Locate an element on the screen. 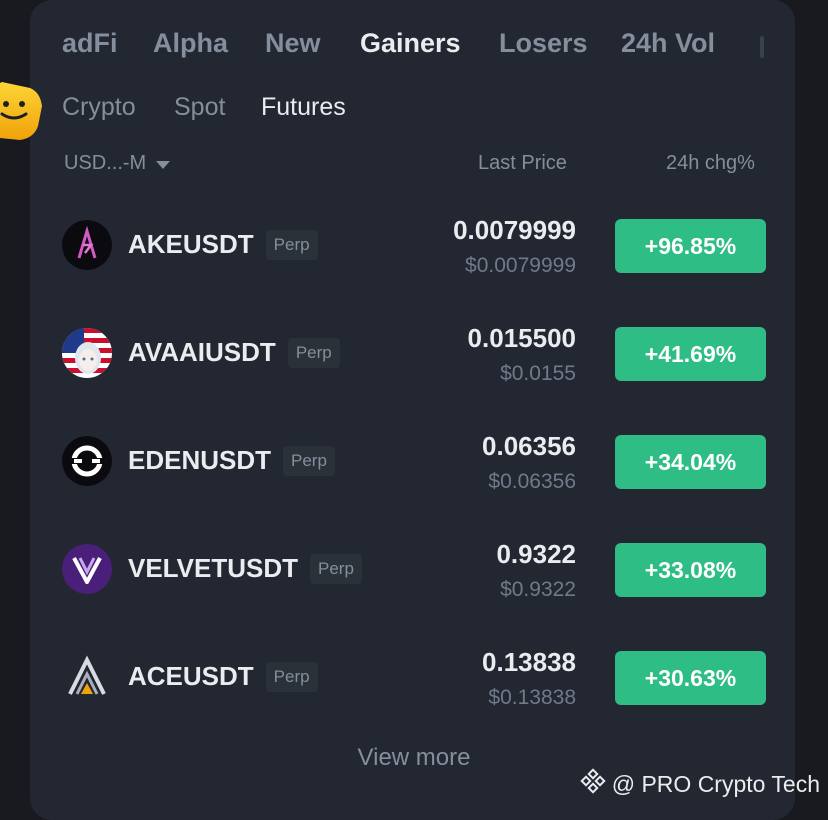  market-row: EDENUSDT Perp 0.06356 $0.06356 +34.04% is located at coordinates (414, 461).